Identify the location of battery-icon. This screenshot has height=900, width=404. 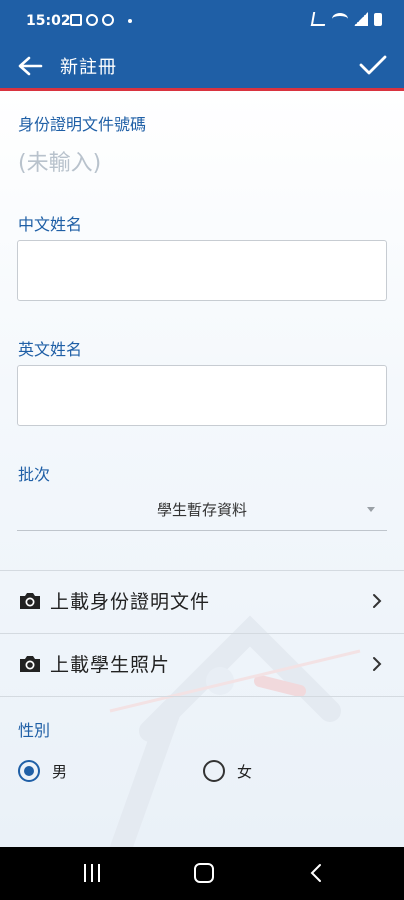
(378, 19).